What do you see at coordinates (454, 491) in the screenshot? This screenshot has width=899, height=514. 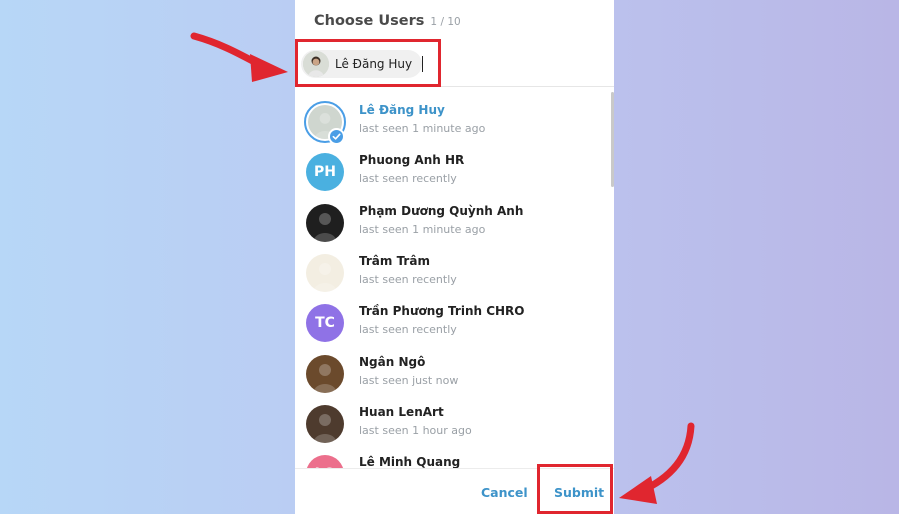 I see `dialog-footer: Cancel Submit` at bounding box center [454, 491].